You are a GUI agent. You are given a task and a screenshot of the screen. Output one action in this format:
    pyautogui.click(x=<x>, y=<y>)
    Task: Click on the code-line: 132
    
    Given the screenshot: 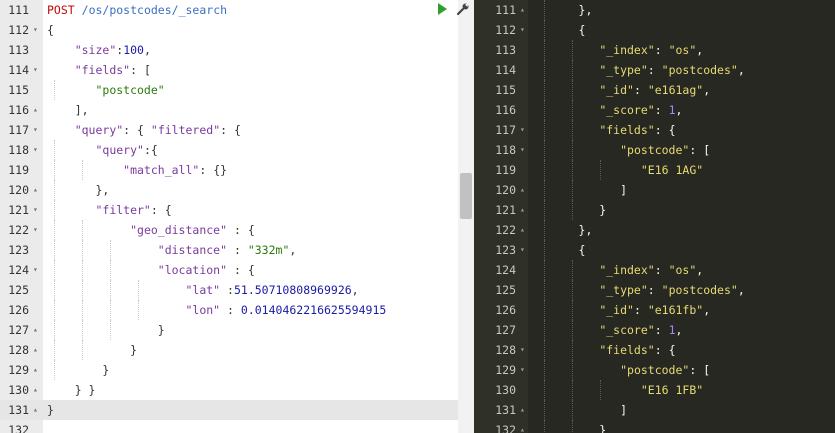 What is the action you would take?
    pyautogui.click(x=229, y=426)
    